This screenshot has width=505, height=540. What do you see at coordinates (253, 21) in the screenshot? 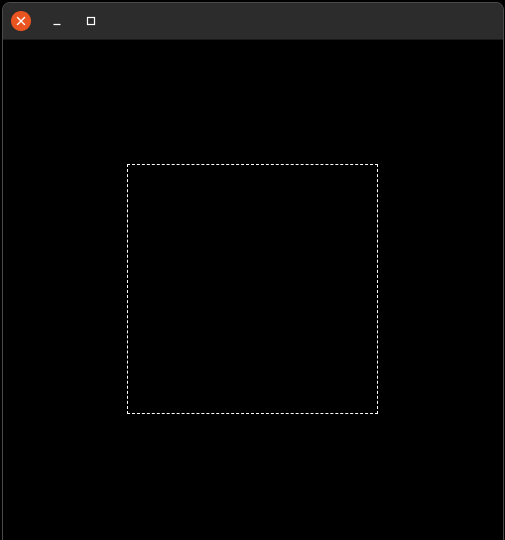
I see `title-bar` at bounding box center [253, 21].